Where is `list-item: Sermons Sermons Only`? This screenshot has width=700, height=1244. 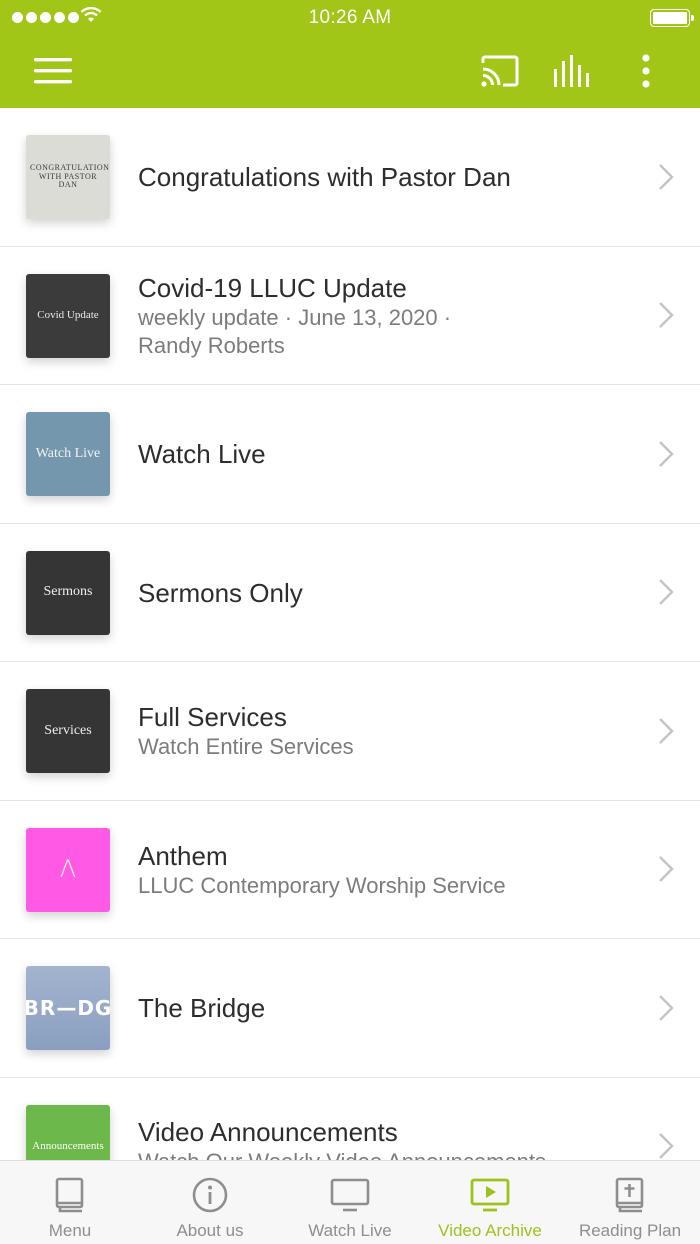 list-item: Sermons Sermons Only is located at coordinates (350, 593).